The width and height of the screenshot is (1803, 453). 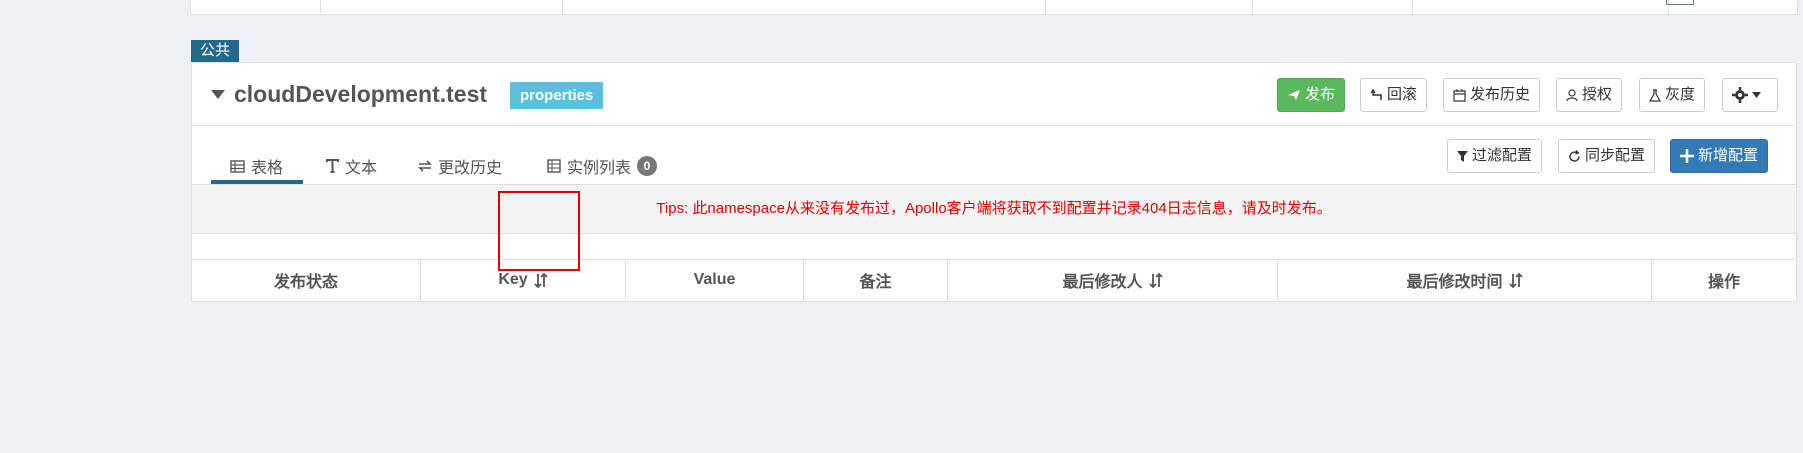 What do you see at coordinates (215, 51) in the screenshot?
I see `namespace-public-tag: 公共` at bounding box center [215, 51].